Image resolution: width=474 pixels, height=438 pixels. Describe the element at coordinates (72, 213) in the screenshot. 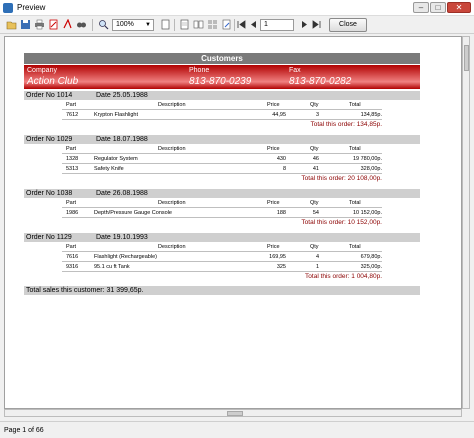

I see `item-part: 1986` at that location.